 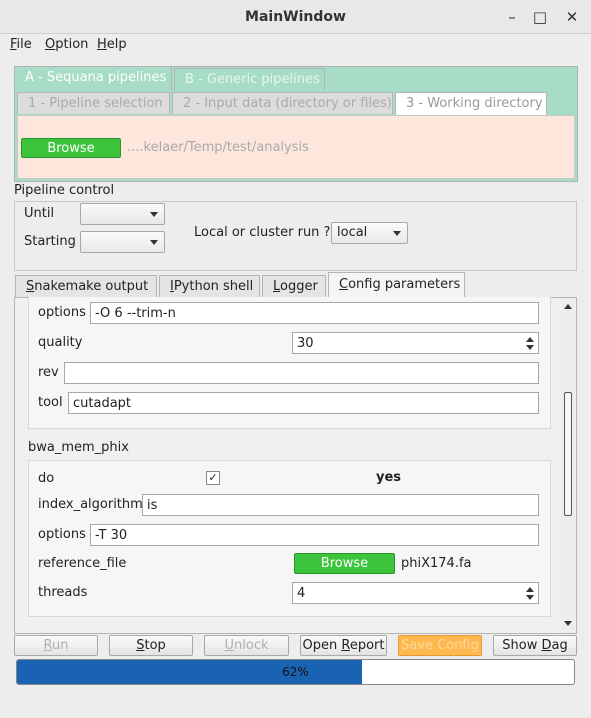 I want to click on bwa-options-label: options, so click(x=62, y=534).